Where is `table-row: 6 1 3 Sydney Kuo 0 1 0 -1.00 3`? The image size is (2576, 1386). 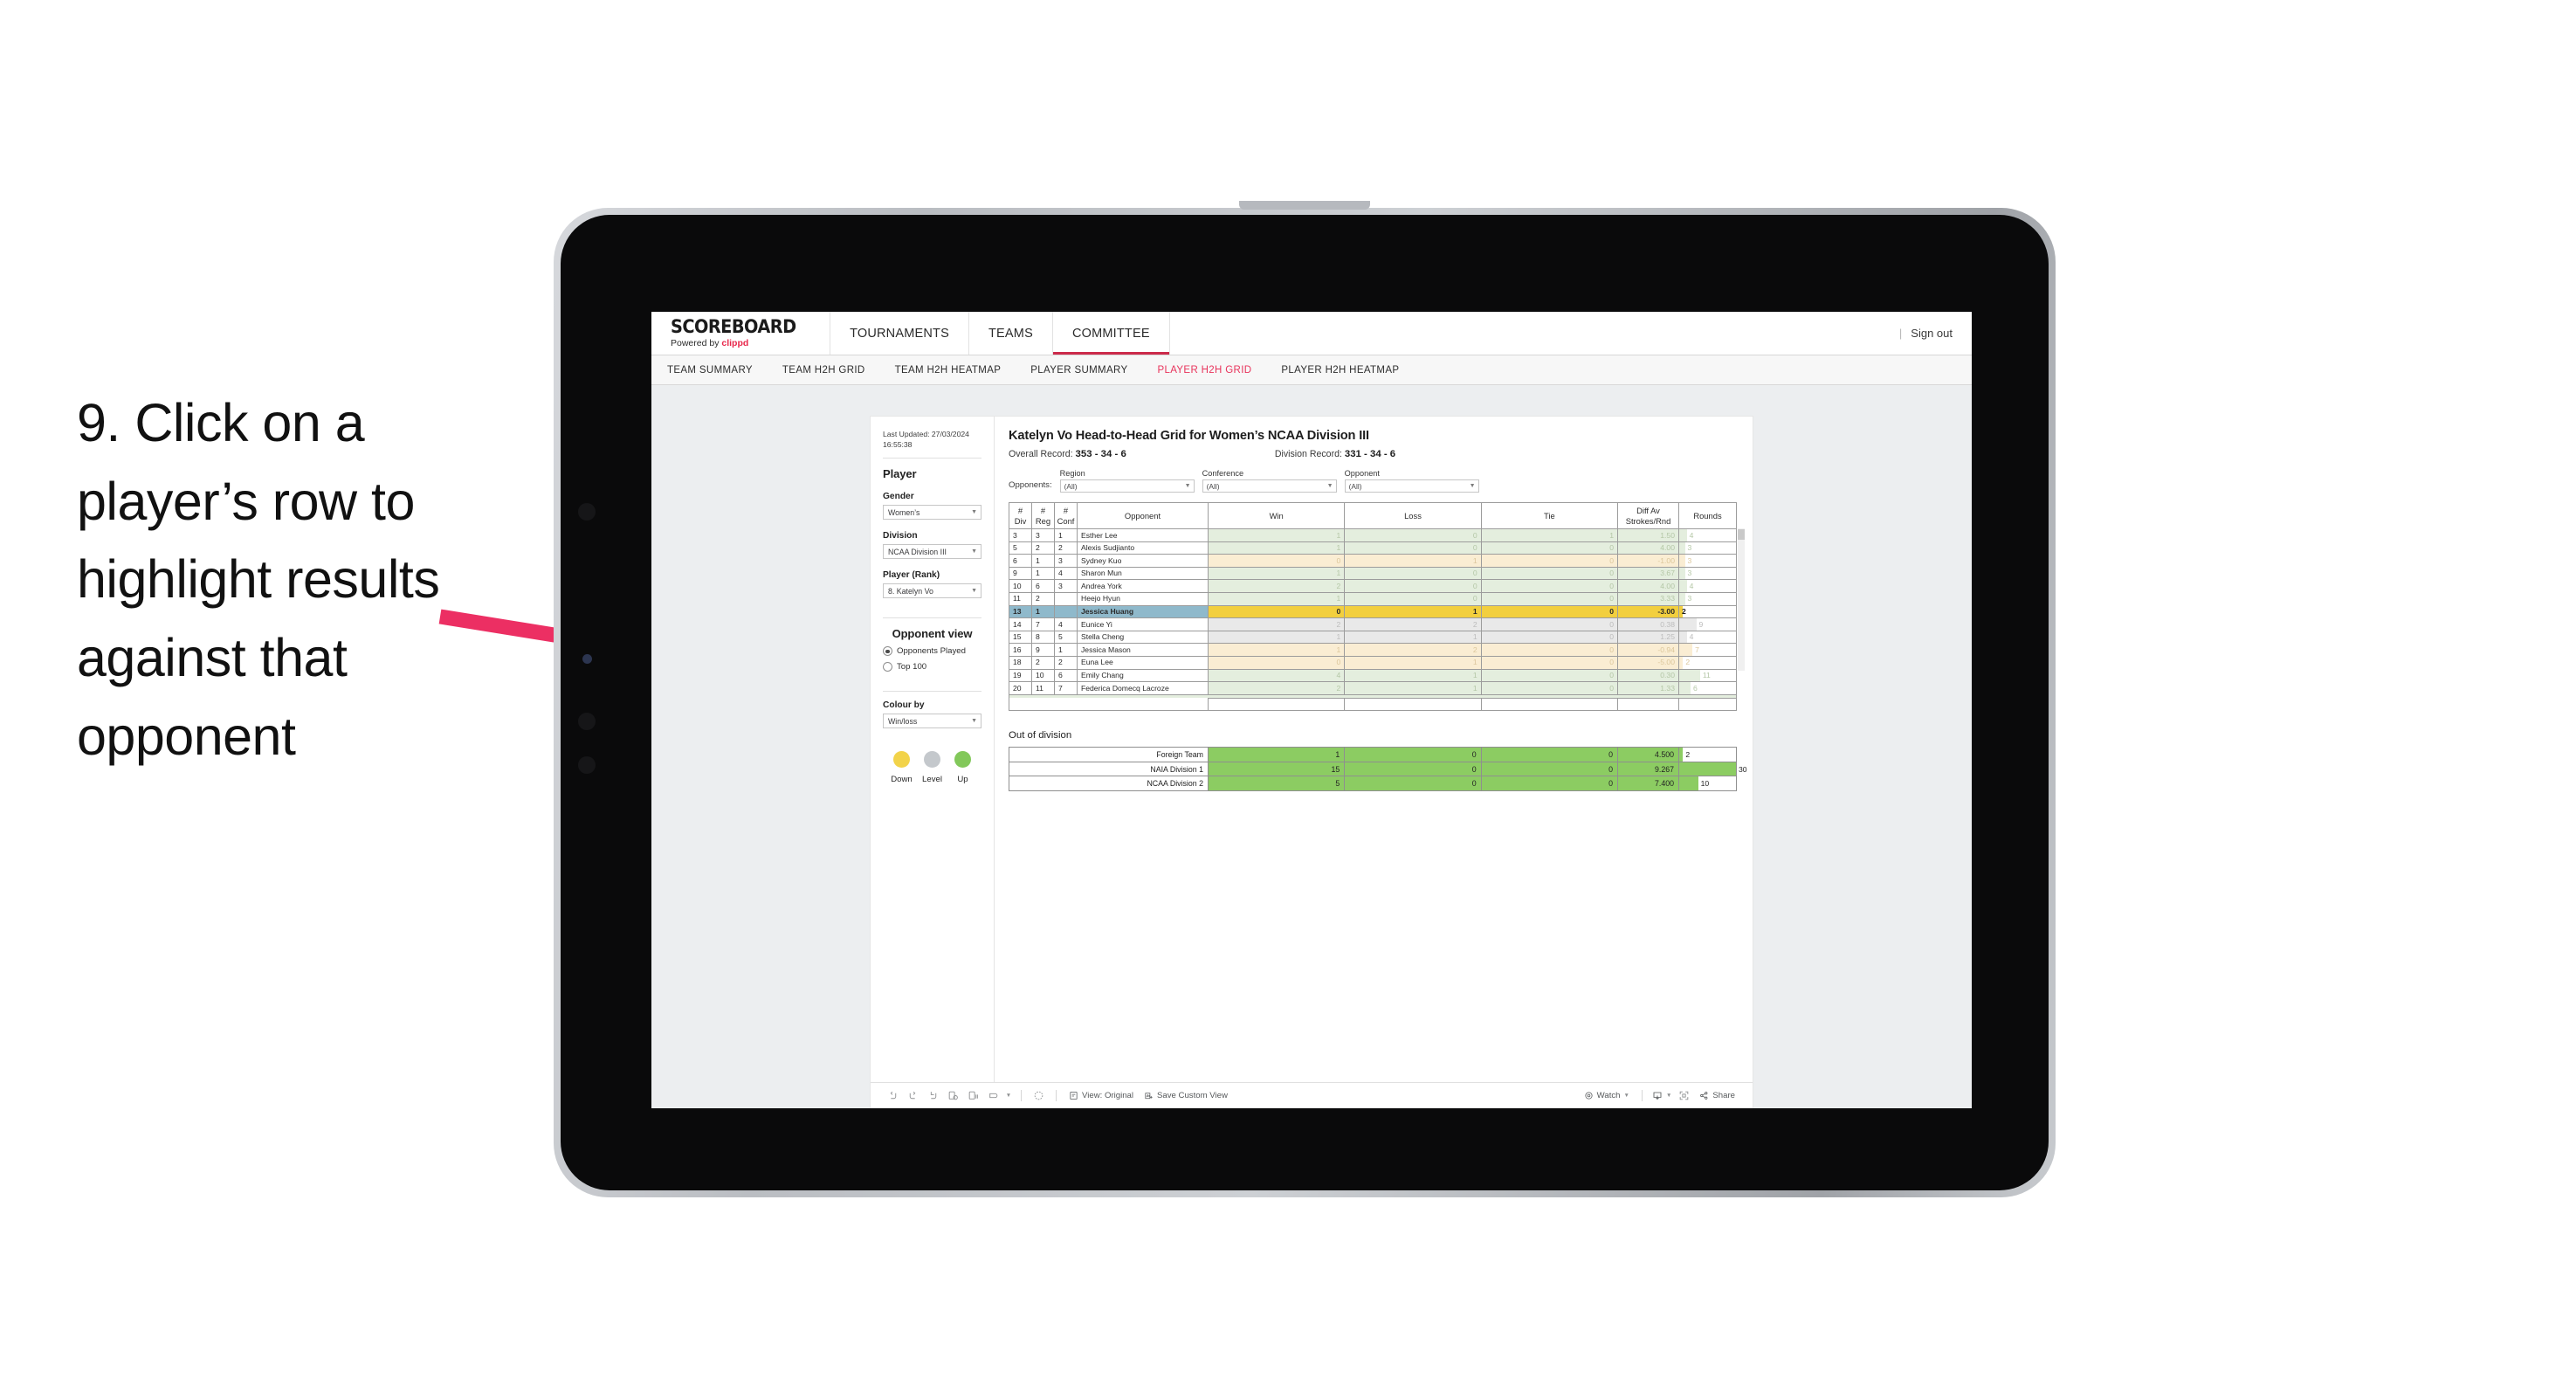 table-row: 6 1 3 Sydney Kuo 0 1 0 -1.00 3 is located at coordinates (1373, 561).